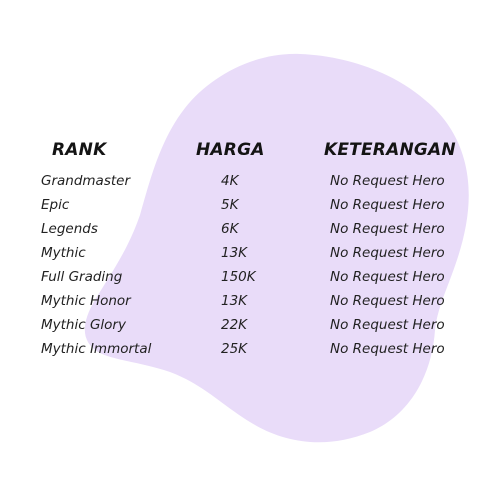 Image resolution: width=500 pixels, height=500 pixels. What do you see at coordinates (82, 277) in the screenshot?
I see `rank-cell: Full Grading` at bounding box center [82, 277].